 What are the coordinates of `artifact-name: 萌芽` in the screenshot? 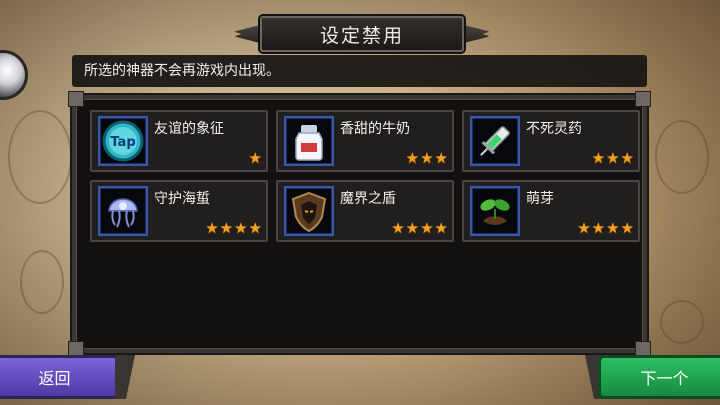 It's located at (540, 199).